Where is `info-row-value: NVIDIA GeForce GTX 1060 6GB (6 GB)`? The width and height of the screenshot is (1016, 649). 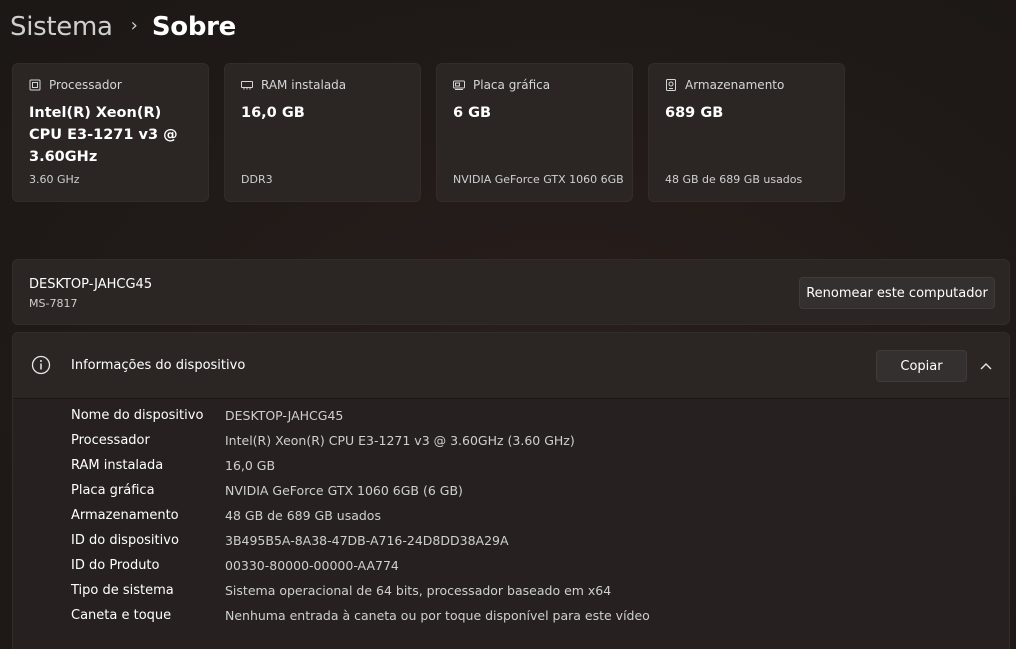 info-row-value: NVIDIA GeForce GTX 1060 6GB (6 GB) is located at coordinates (344, 490).